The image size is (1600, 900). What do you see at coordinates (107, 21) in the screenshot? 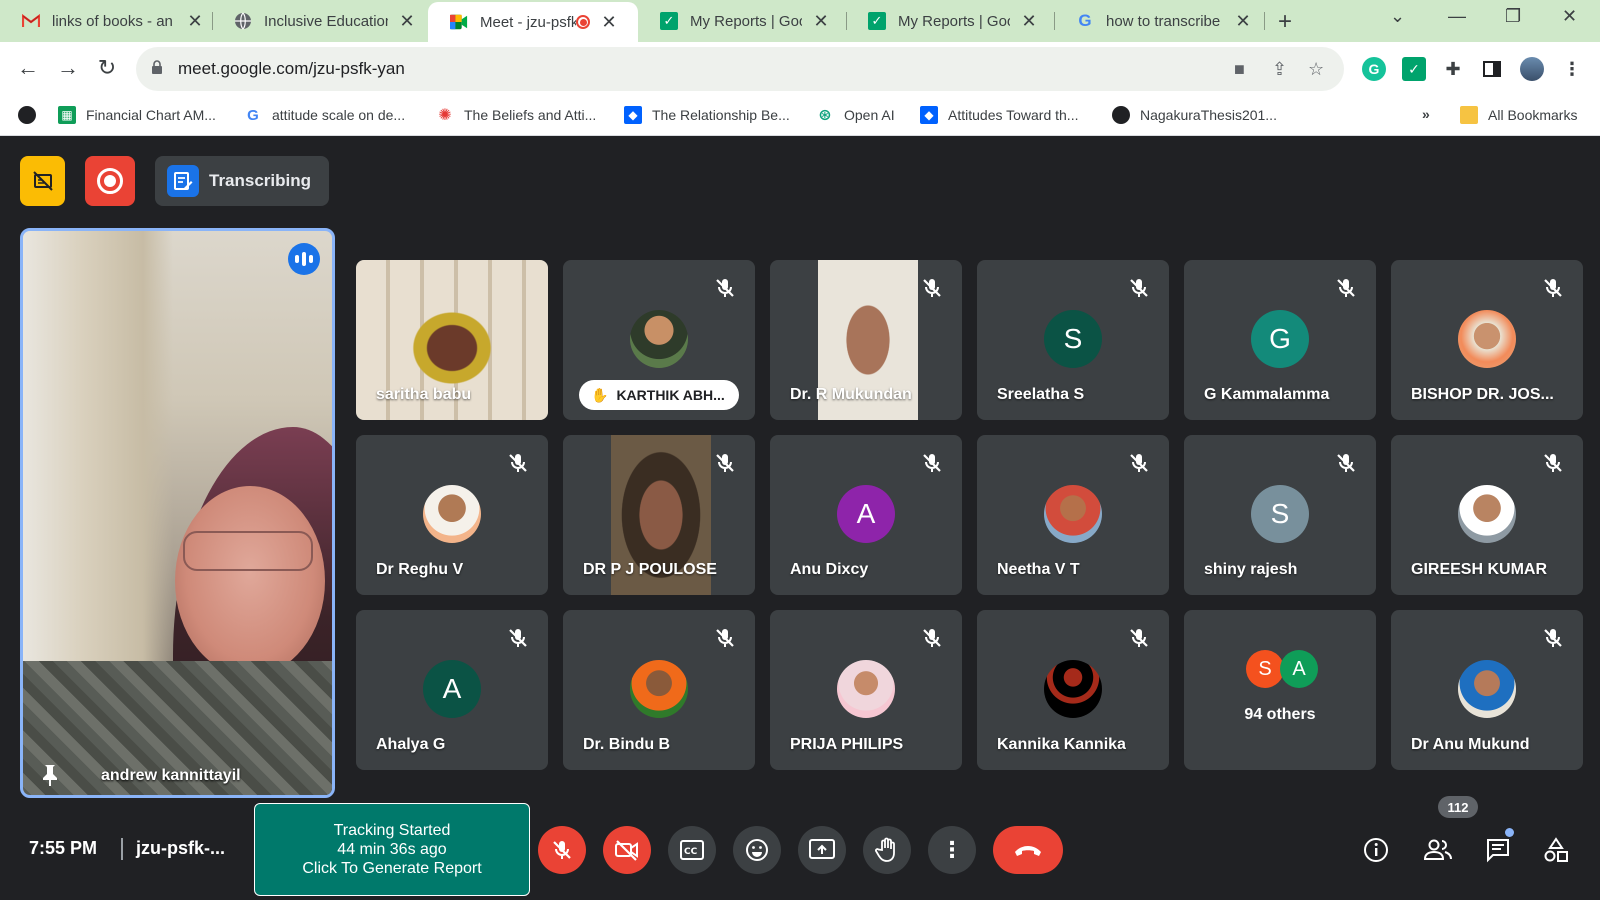
I see `tab-gmail: links of books - an ✕` at bounding box center [107, 21].